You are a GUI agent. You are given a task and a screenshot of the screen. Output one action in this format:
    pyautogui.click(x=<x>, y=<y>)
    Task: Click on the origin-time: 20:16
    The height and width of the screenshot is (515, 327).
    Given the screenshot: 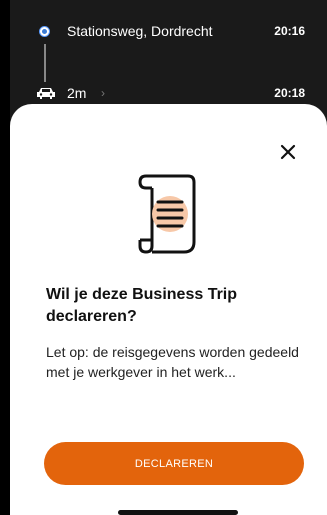 What is the action you would take?
    pyautogui.click(x=289, y=31)
    